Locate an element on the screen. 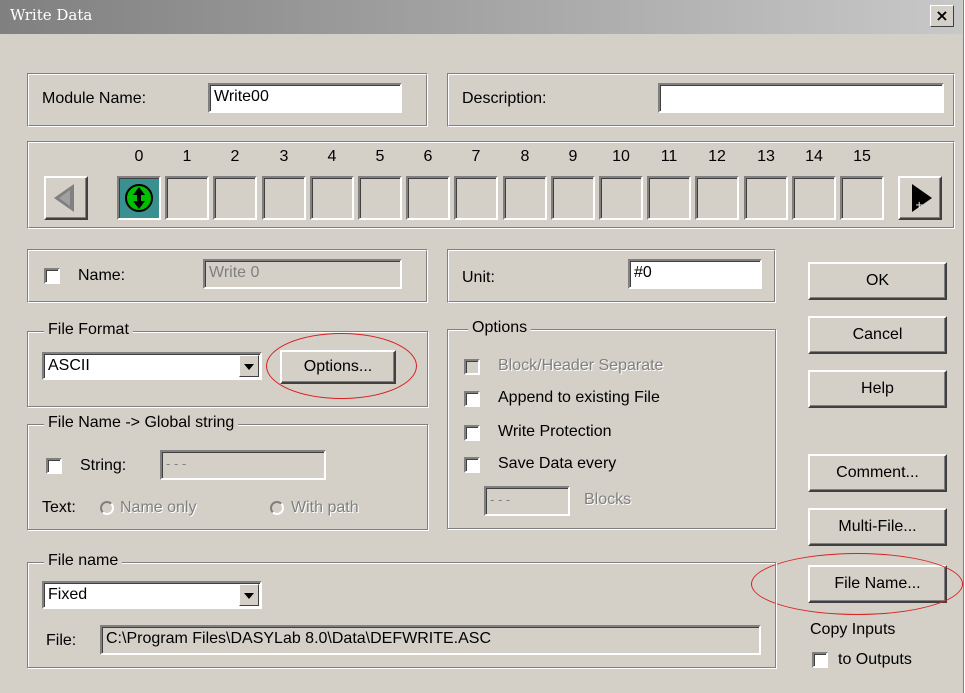 The width and height of the screenshot is (965, 693). channel-number: 8 is located at coordinates (525, 156).